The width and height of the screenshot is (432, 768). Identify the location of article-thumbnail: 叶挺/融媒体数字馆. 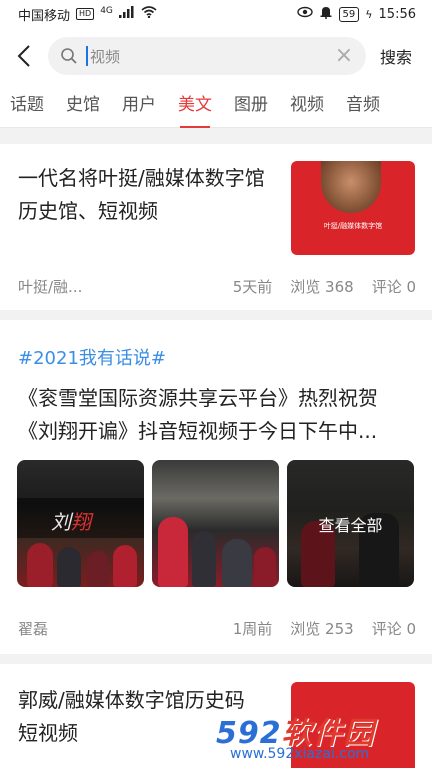
(353, 208).